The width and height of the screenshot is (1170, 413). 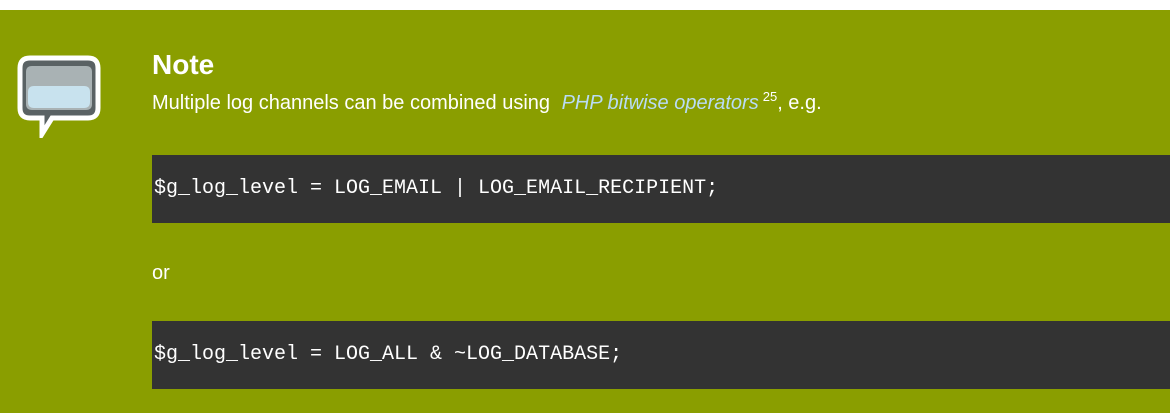 I want to click on note-text-after: , e.g., so click(x=799, y=103).